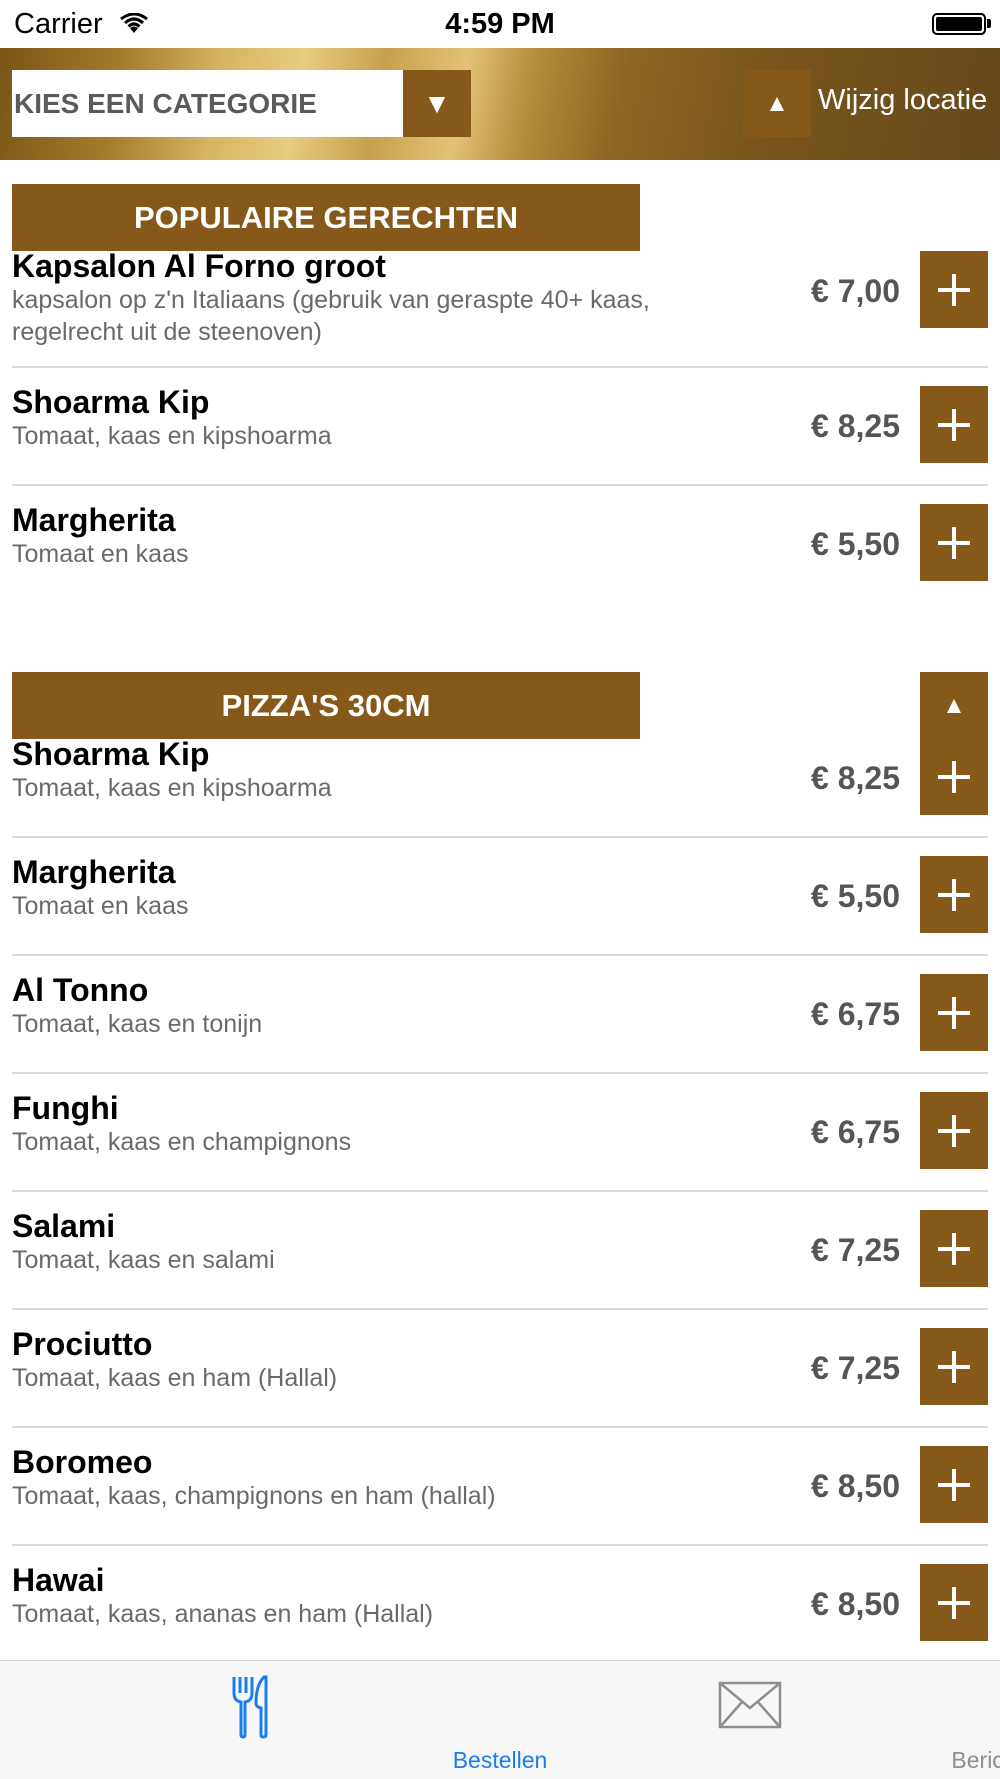 The image size is (1000, 1779). What do you see at coordinates (500, 1149) in the screenshot?
I see `menu-item: Funghi Tomaat, kaas en champignons € 6,75` at bounding box center [500, 1149].